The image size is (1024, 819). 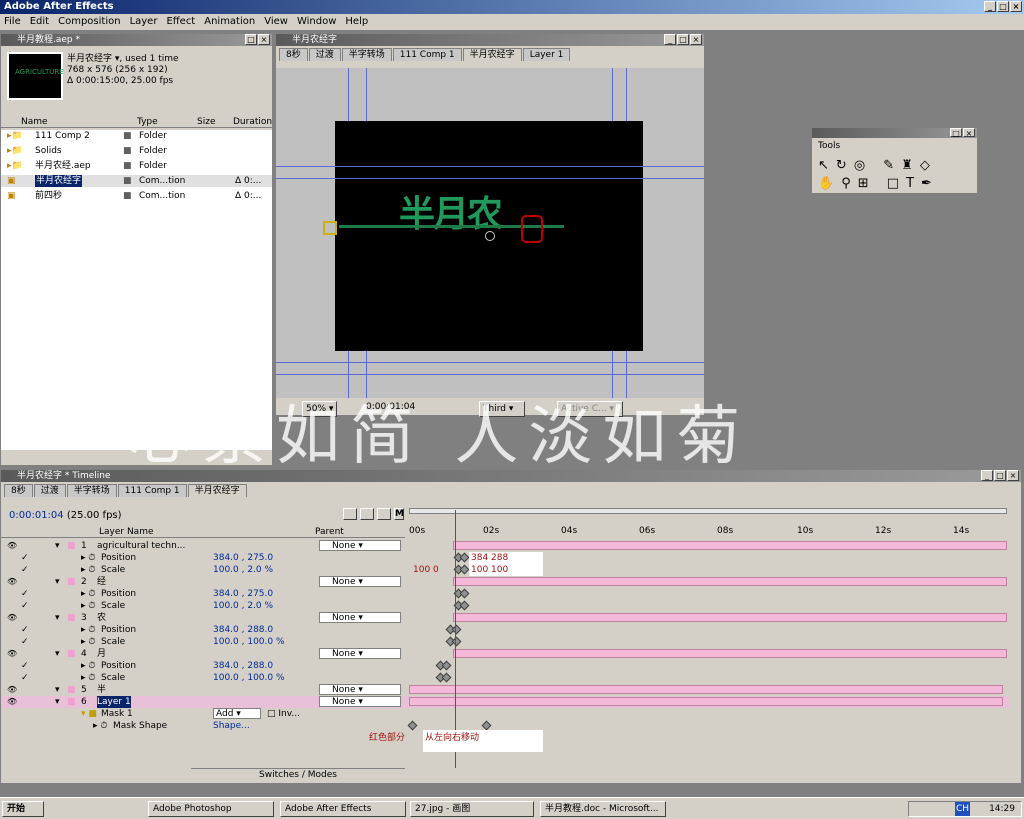 I want to click on comp-tab: 半字转场, so click(x=366, y=54).